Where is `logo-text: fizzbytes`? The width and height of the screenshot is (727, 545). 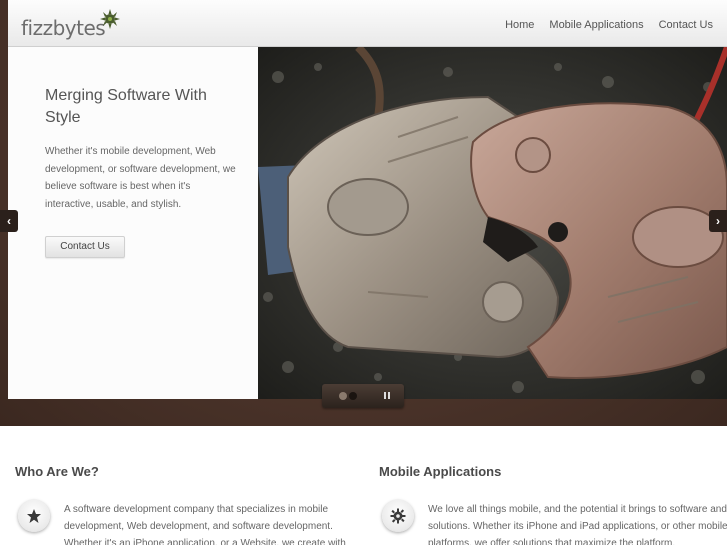 logo-text: fizzbytes is located at coordinates (63, 28).